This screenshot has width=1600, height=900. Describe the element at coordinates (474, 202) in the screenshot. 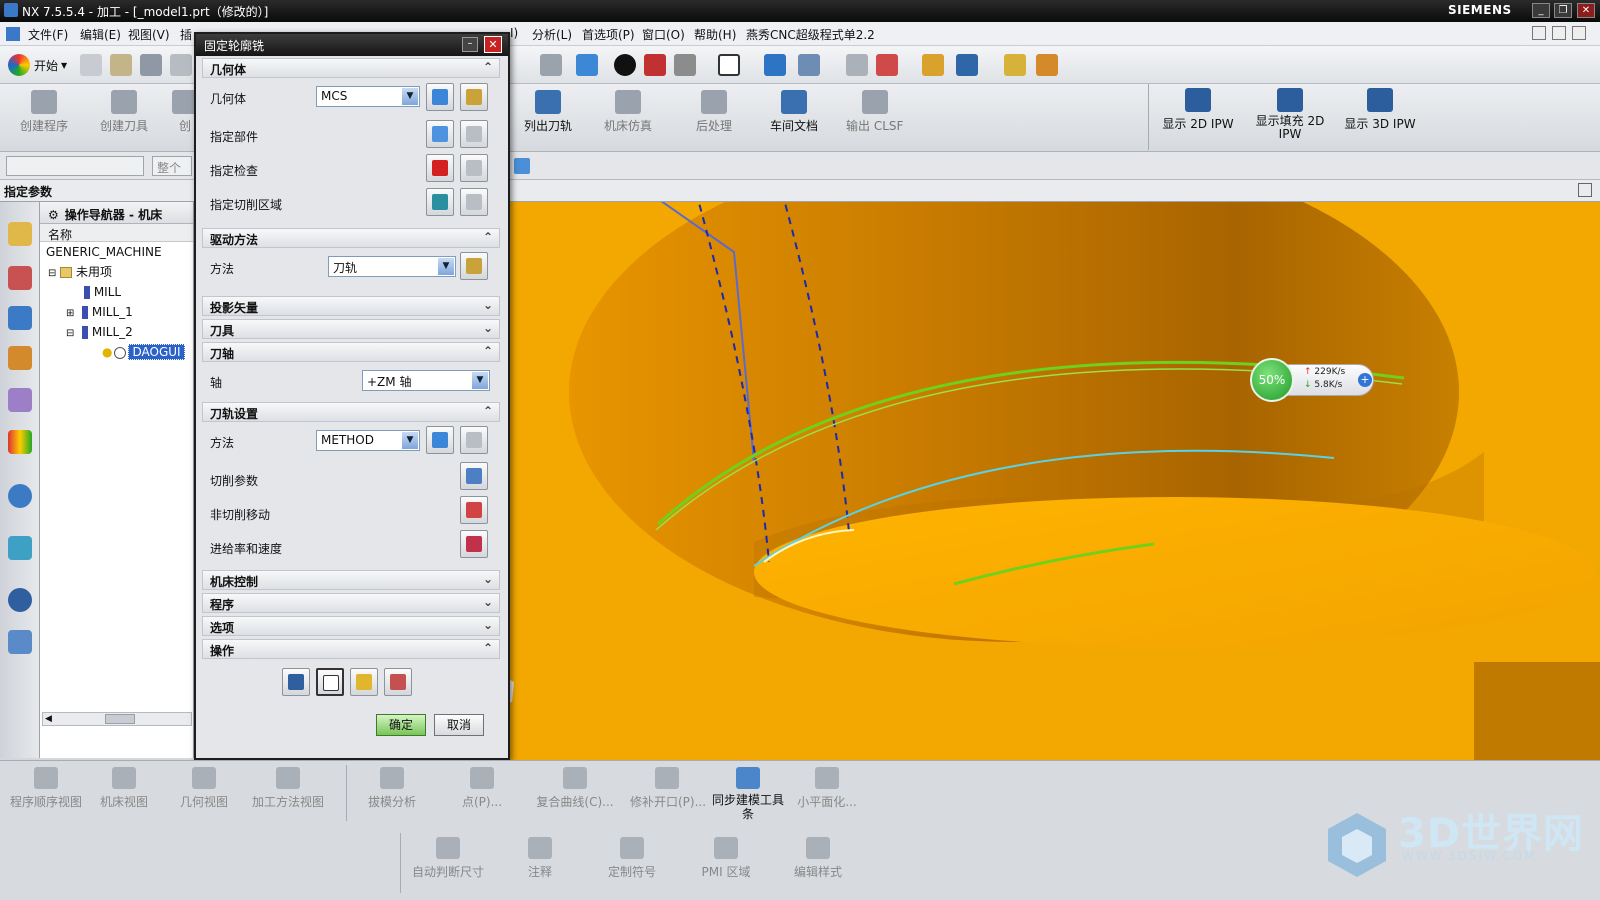

I see `show-cut-area-button` at that location.